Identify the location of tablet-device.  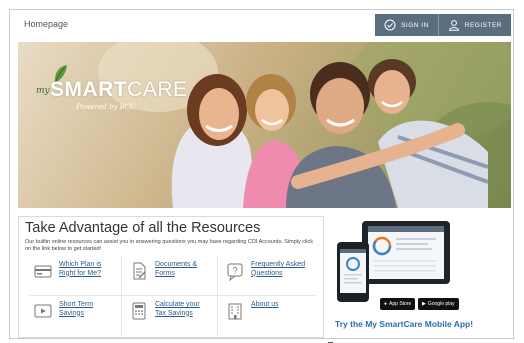
(406, 252).